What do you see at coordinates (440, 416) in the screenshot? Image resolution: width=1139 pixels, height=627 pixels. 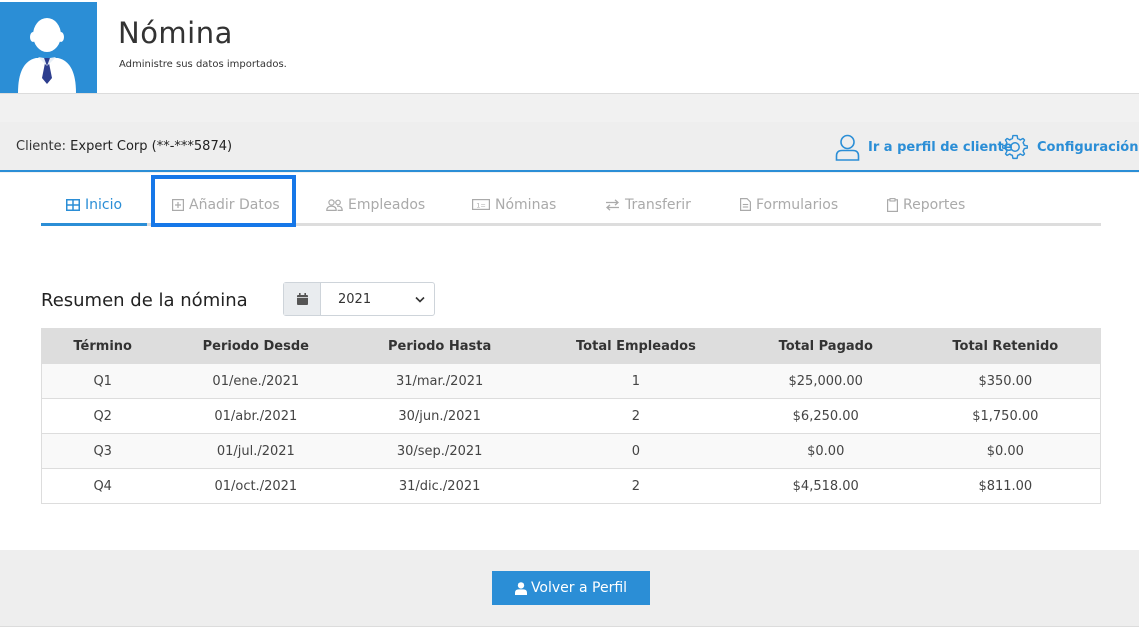 I see `table-cell: 30/jun./2021` at bounding box center [440, 416].